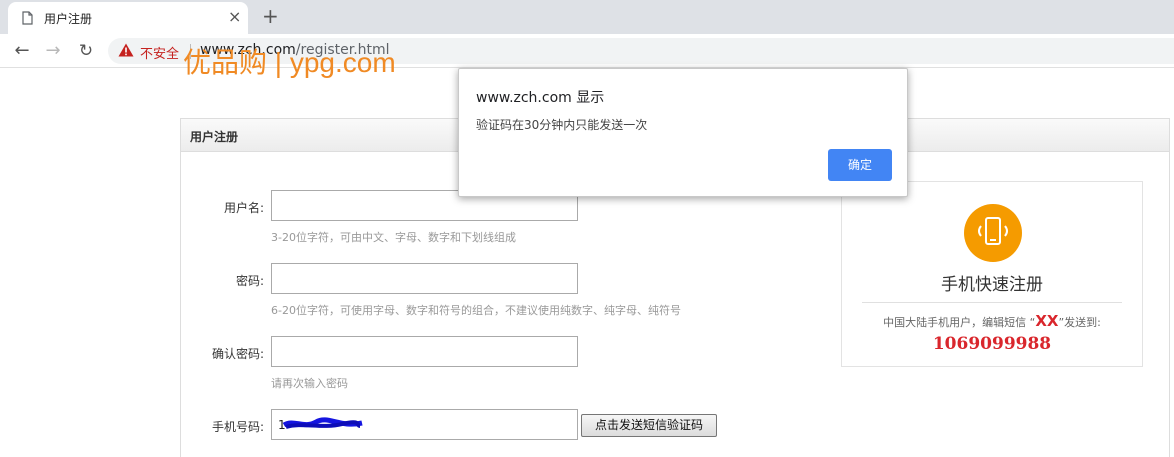 The image size is (1174, 457). What do you see at coordinates (992, 302) in the screenshot?
I see `divider` at bounding box center [992, 302].